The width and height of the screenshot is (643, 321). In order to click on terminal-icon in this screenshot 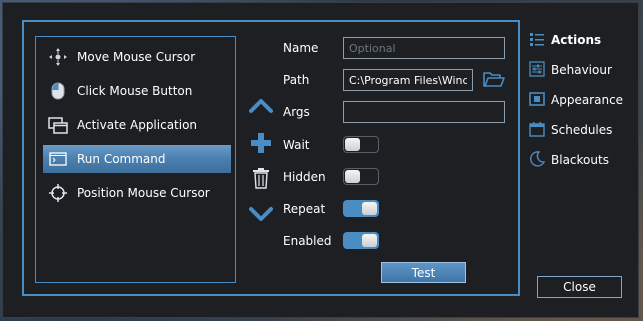, I will do `click(58, 159)`.